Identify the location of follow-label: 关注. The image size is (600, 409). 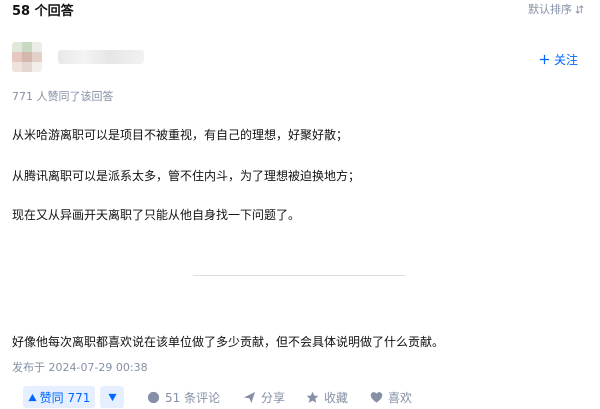
(565, 60).